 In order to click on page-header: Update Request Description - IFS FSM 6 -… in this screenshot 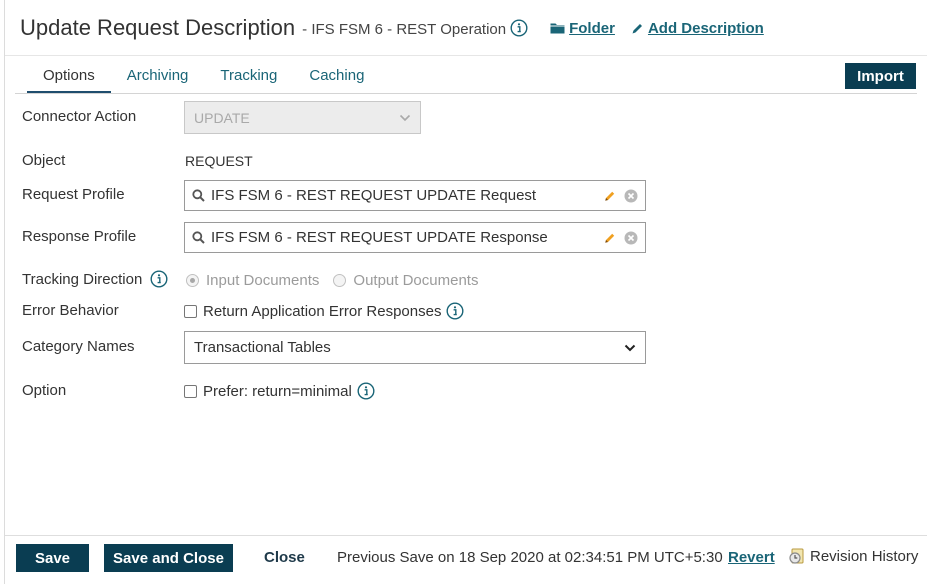, I will do `click(392, 28)`.